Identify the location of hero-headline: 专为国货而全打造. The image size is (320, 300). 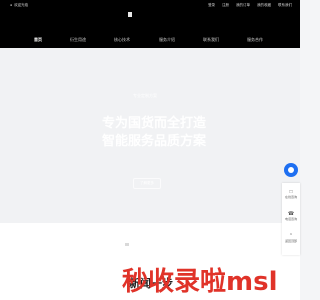
(153, 122).